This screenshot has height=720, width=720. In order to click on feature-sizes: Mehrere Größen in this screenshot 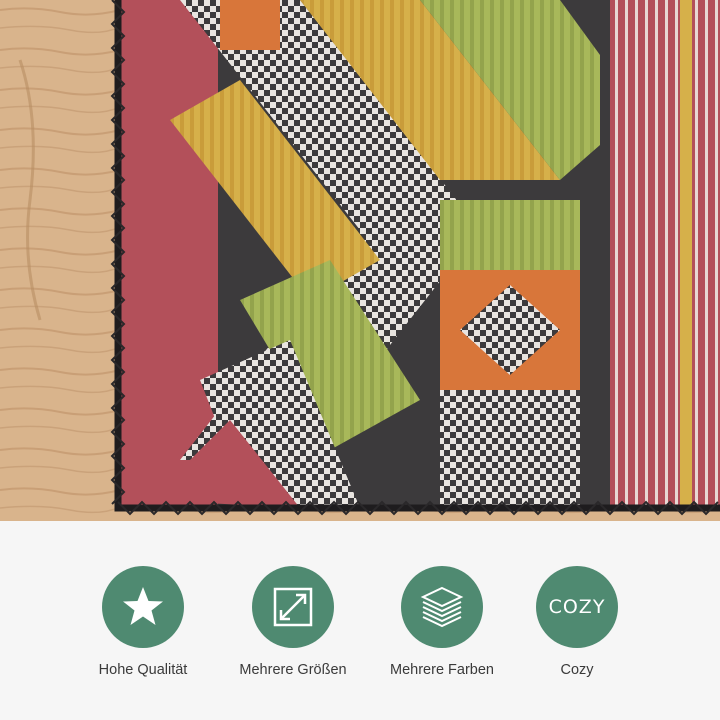, I will do `click(293, 622)`.